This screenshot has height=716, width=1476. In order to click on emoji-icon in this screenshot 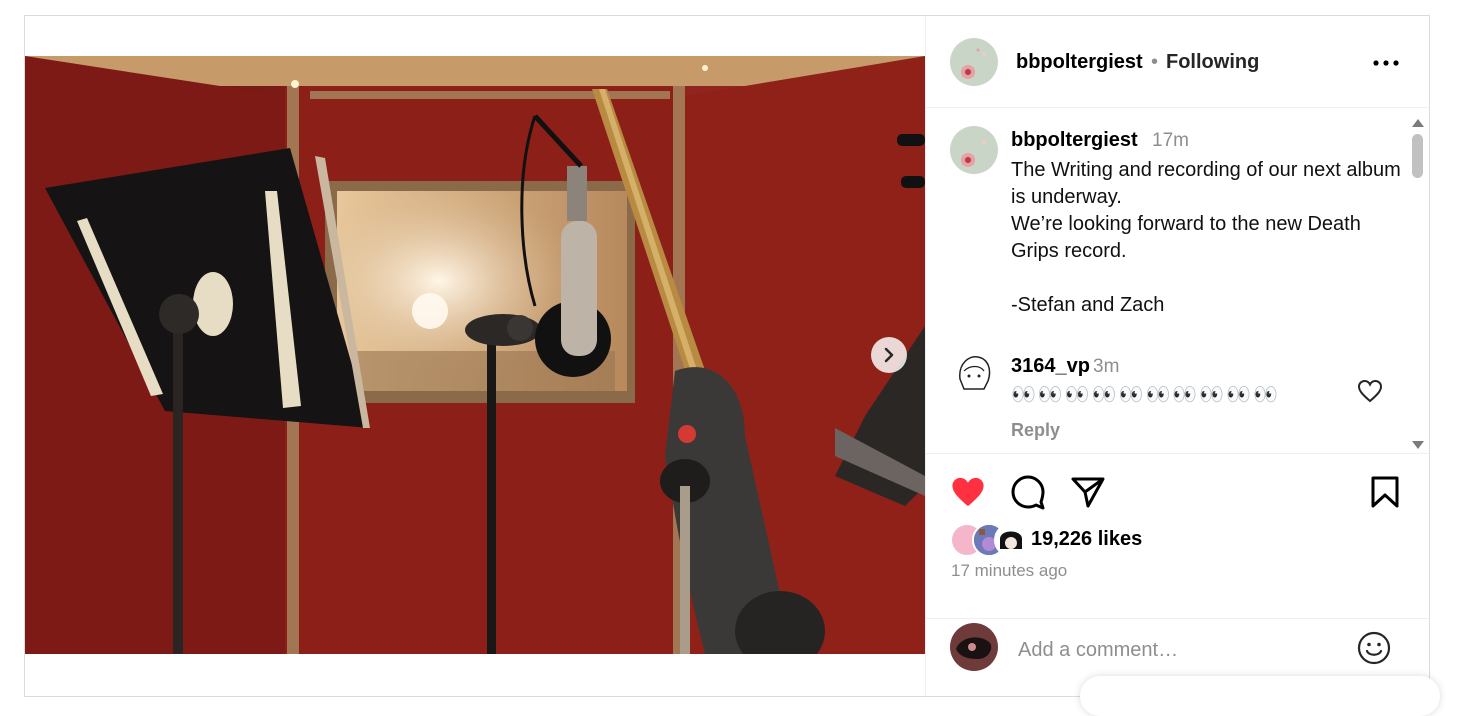, I will do `click(1374, 650)`.